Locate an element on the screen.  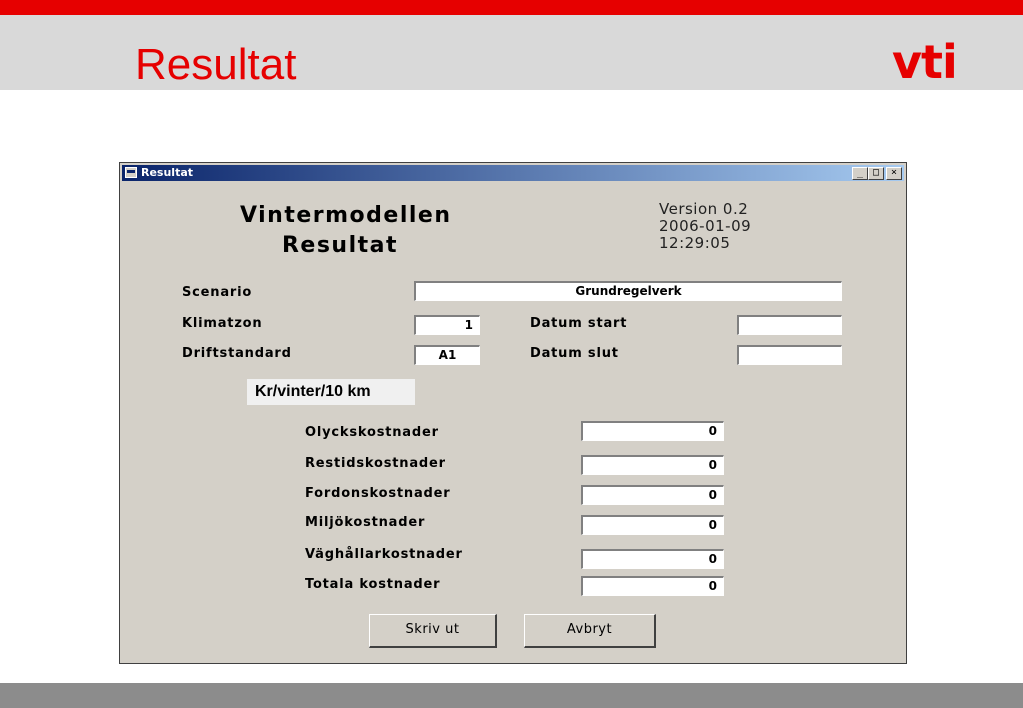
app-title: Vintermodellen Resultat is located at coordinates (346, 231).